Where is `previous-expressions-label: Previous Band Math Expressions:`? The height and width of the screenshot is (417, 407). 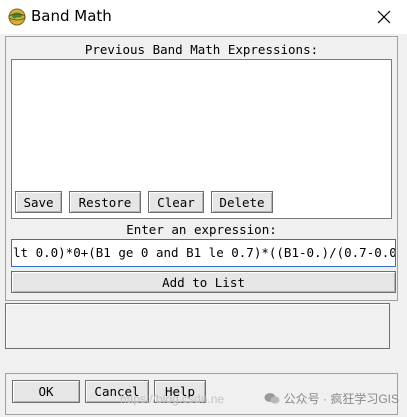 previous-expressions-label: Previous Band Math Expressions: is located at coordinates (201, 49).